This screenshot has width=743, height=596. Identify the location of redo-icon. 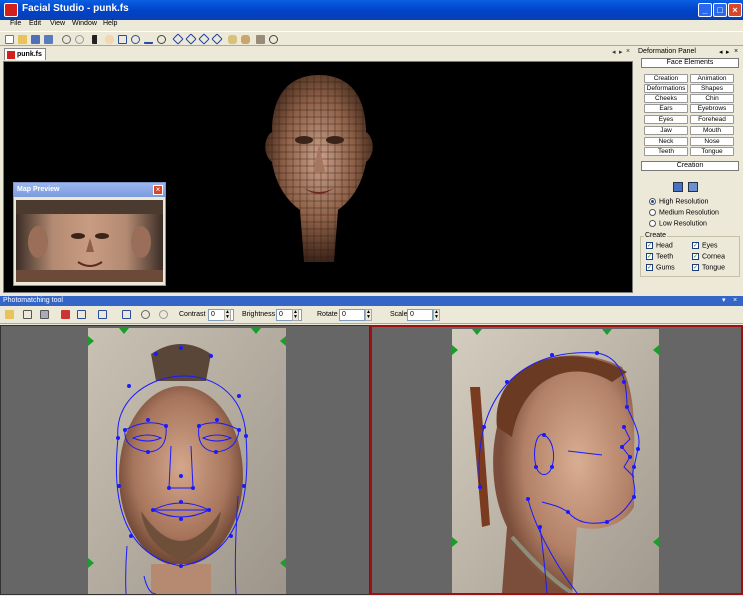
(79, 39).